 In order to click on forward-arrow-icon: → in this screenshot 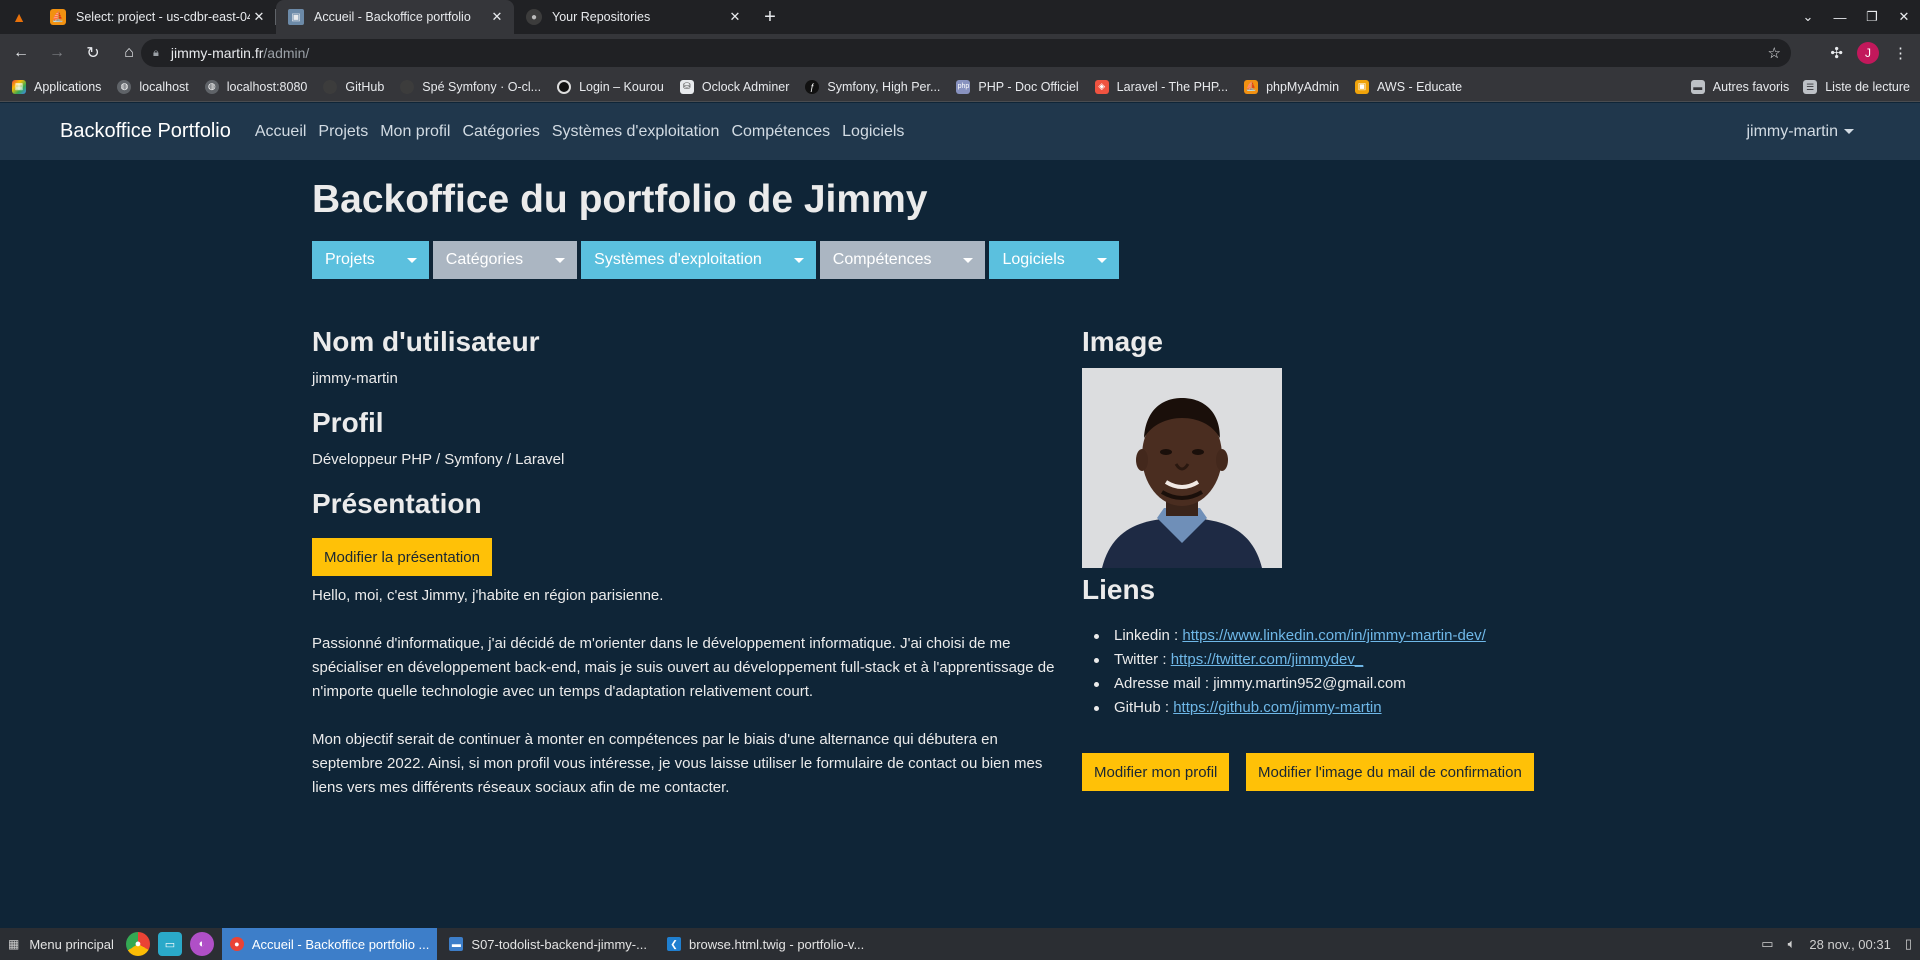, I will do `click(57, 53)`.